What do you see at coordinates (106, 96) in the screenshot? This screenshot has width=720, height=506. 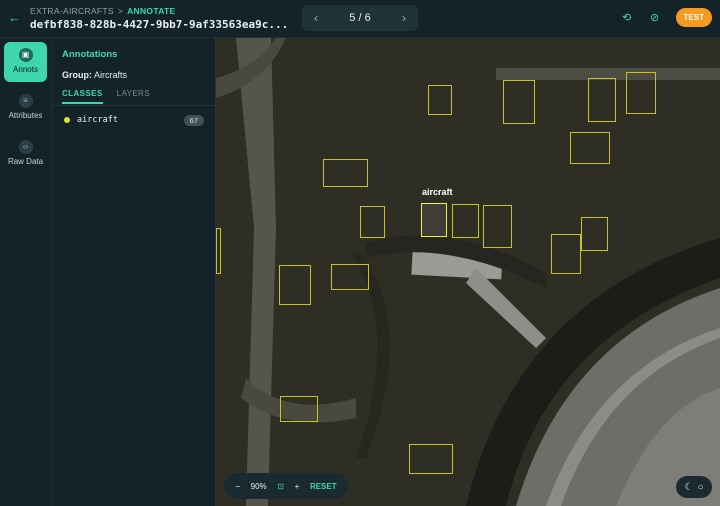 I see `panel-tabs: CLASSES LAYERS` at bounding box center [106, 96].